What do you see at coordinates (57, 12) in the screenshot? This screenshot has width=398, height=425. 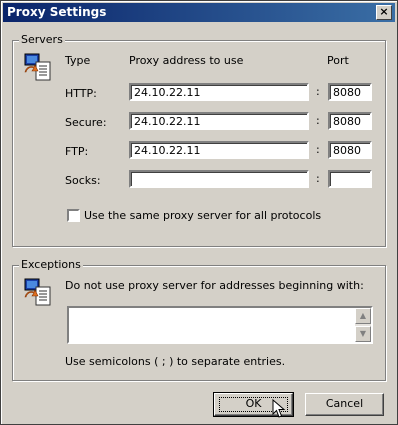 I see `window-title: Proxy Settings` at bounding box center [57, 12].